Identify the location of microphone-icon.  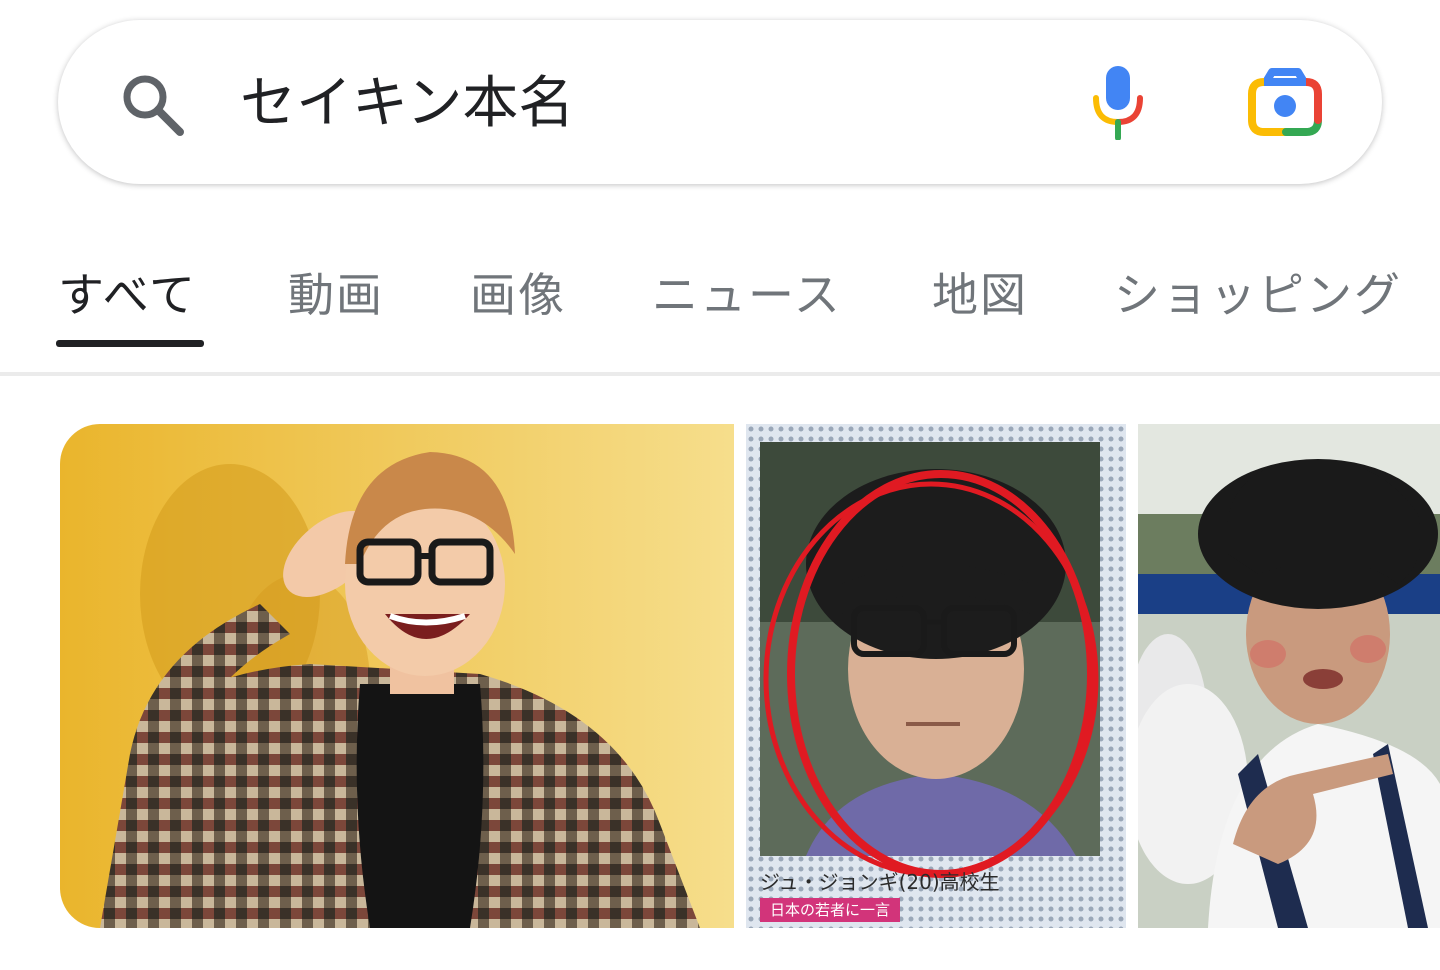
(1118, 102).